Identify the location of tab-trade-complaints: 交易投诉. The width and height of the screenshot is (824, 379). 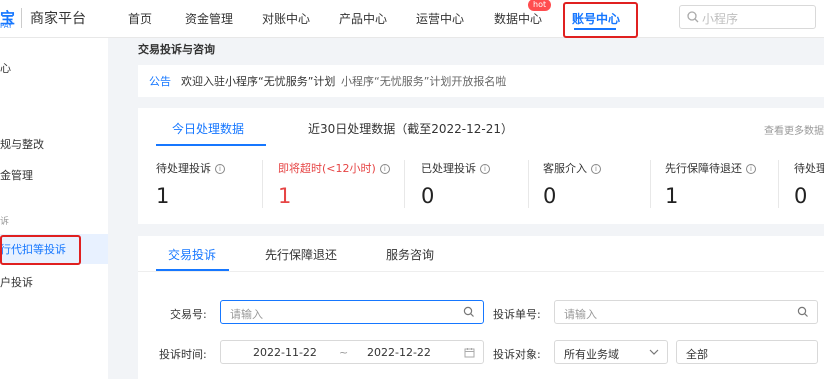
(192, 254).